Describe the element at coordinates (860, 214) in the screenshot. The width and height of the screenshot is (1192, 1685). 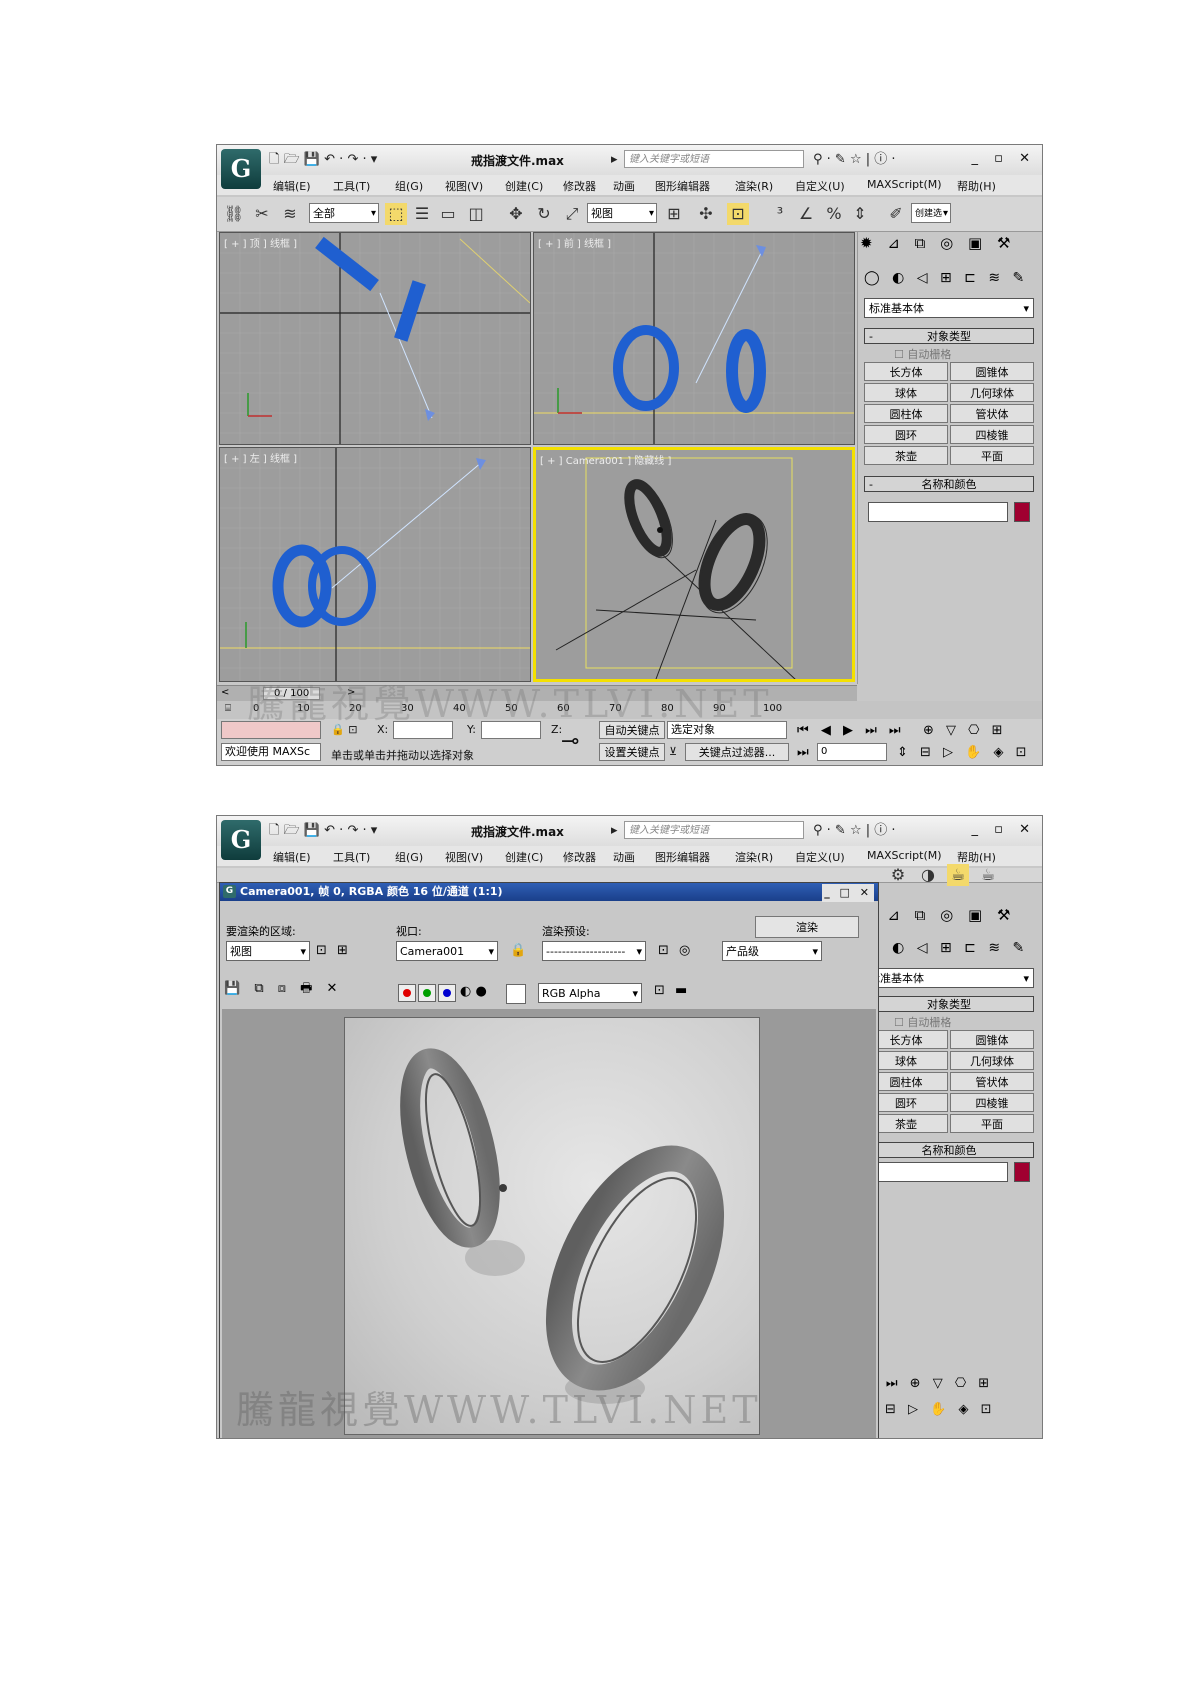
I see `spinner-snap-icon: ⇕` at that location.